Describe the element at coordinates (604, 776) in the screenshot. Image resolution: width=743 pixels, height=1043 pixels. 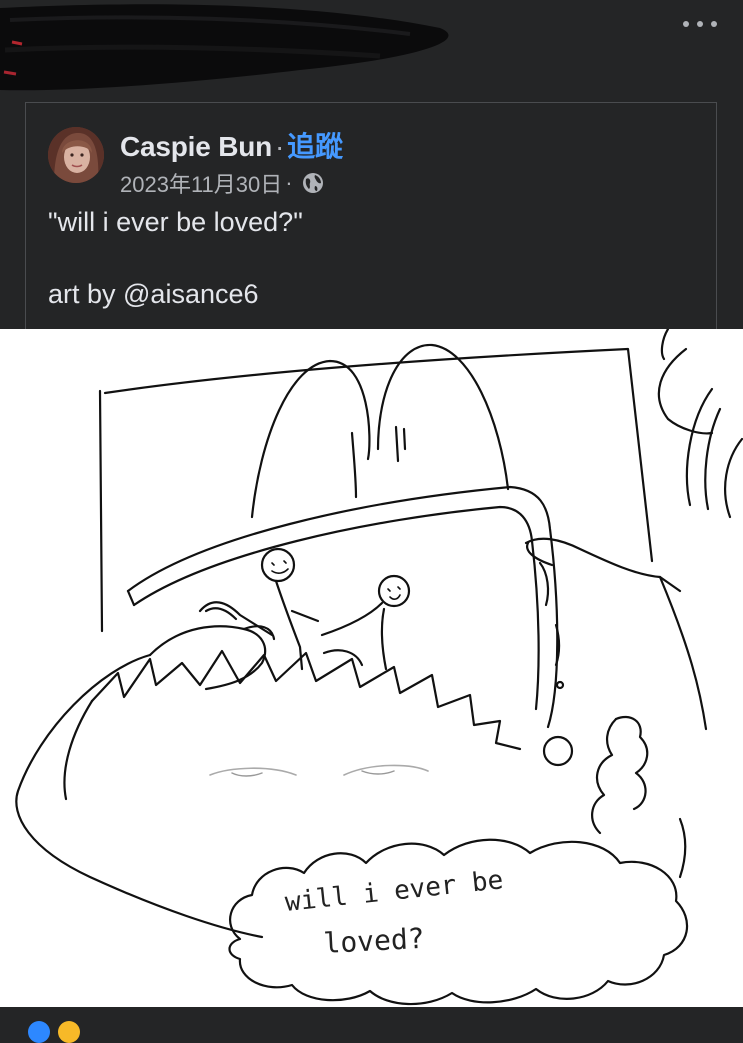
I see `right-hand-fingers` at that location.